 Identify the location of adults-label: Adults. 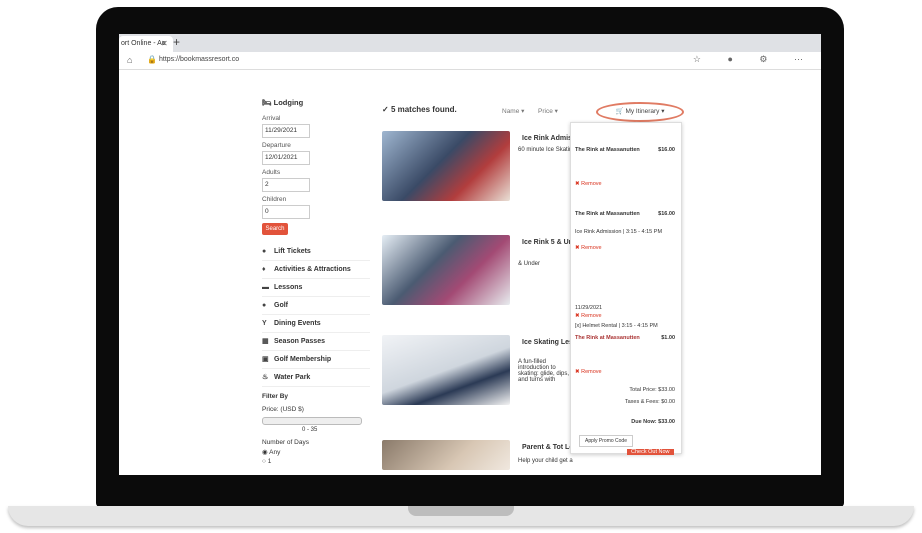
(271, 172).